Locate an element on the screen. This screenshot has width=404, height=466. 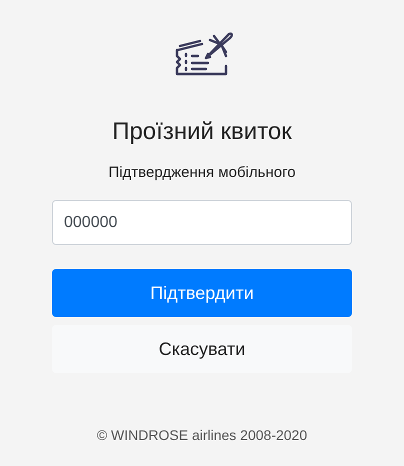
copyright-text: © WINDROSE airlines 2008-2020 is located at coordinates (202, 435).